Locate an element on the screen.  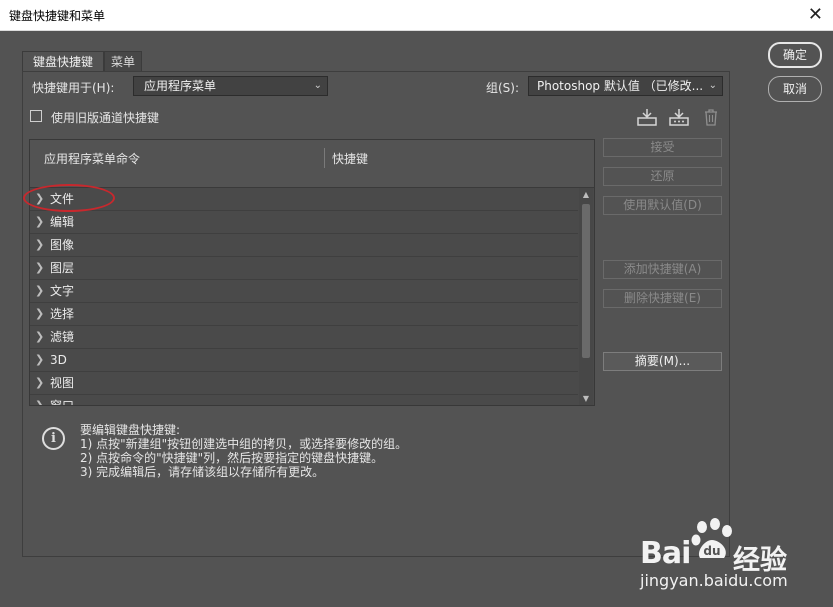
scroll-down-icon: ▼ is located at coordinates (586, 398).